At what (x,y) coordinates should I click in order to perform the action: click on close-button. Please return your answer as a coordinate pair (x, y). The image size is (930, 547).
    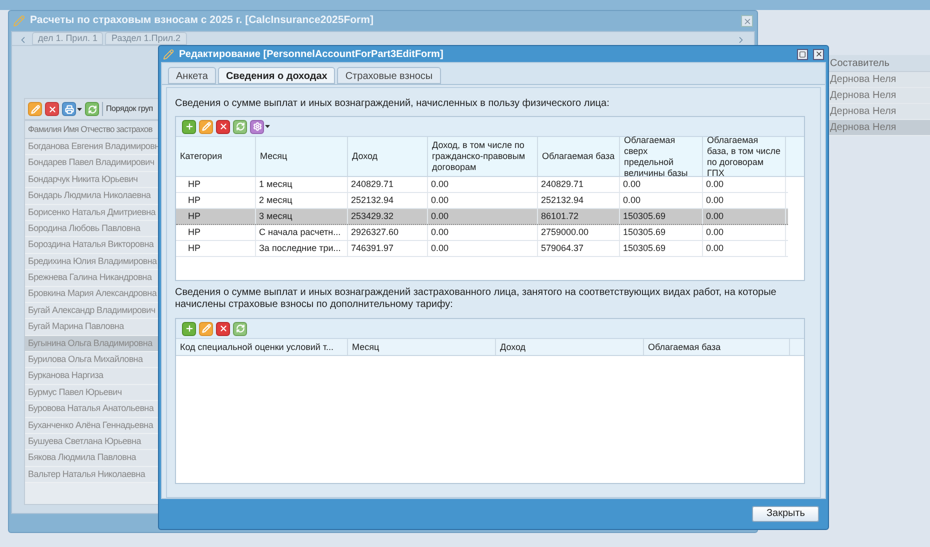
    Looking at the image, I should click on (818, 54).